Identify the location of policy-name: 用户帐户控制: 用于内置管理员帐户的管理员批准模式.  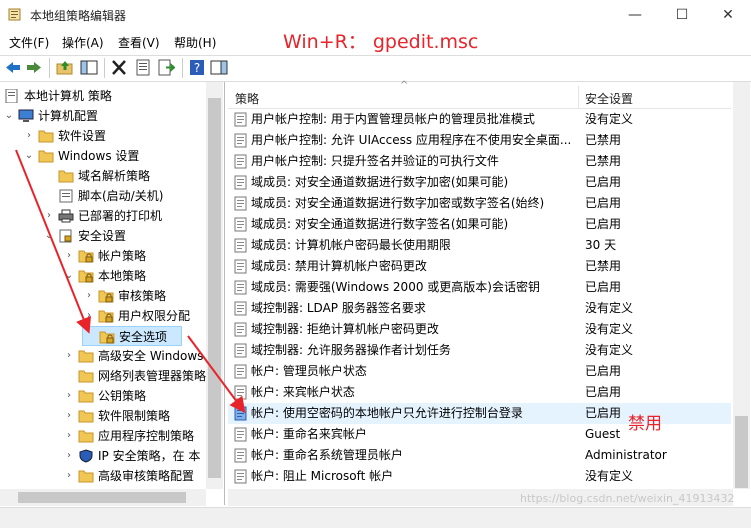
(393, 119).